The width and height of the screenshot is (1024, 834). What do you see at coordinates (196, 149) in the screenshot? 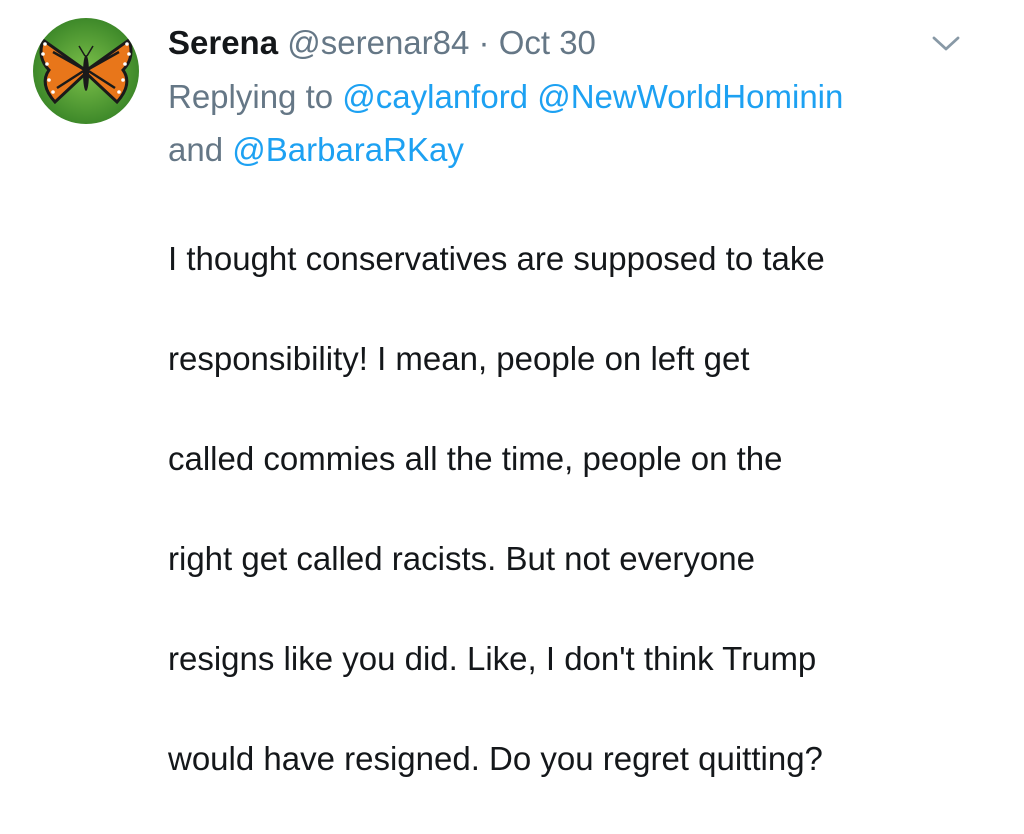
I see `replying-to-conjunction: and` at bounding box center [196, 149].